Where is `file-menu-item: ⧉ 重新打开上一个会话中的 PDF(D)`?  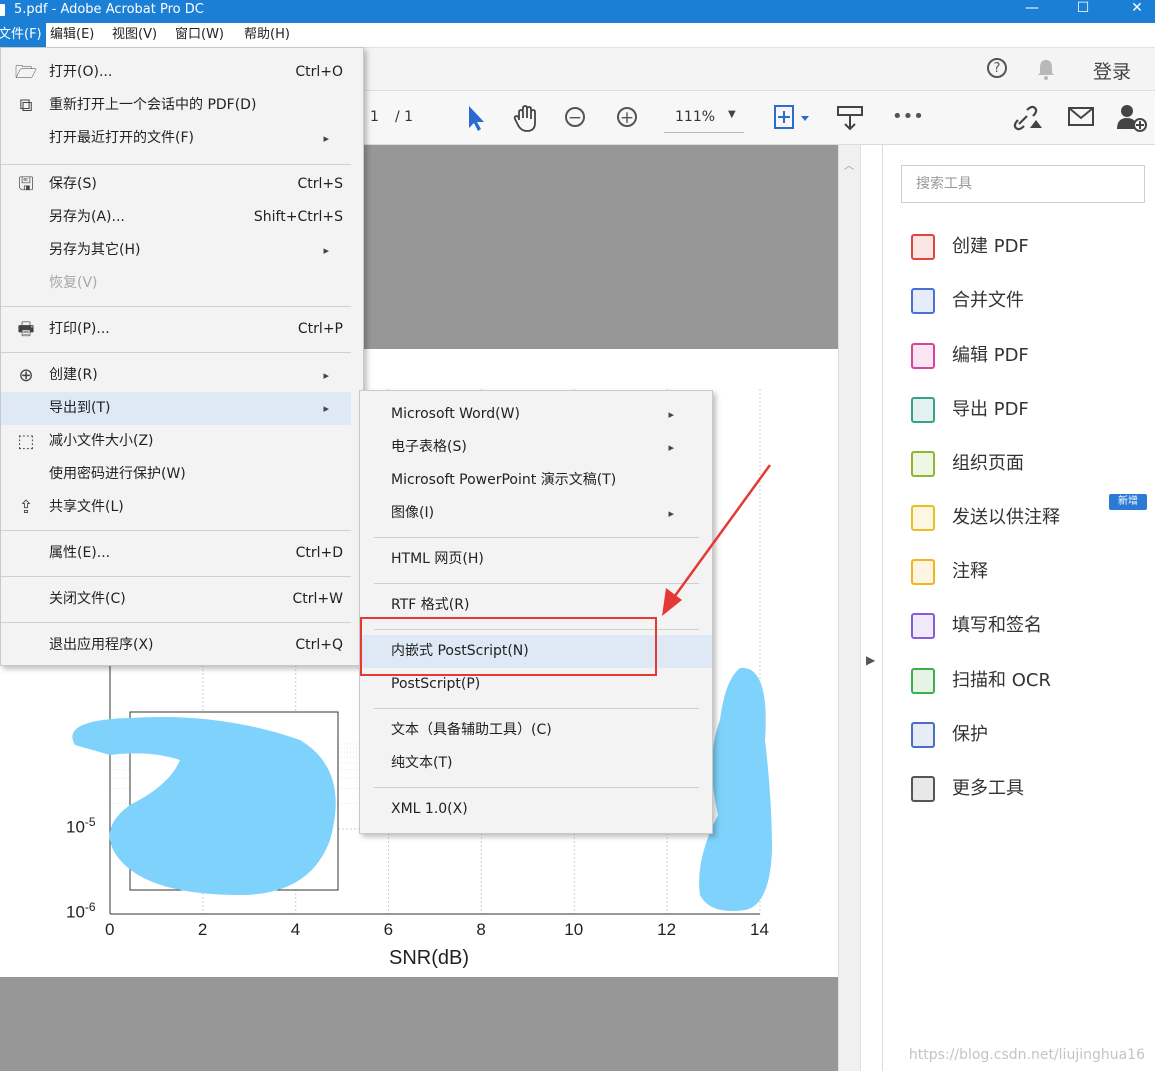
file-menu-item: ⧉ 重新打开上一个会话中的 PDF(D) is located at coordinates (176, 105).